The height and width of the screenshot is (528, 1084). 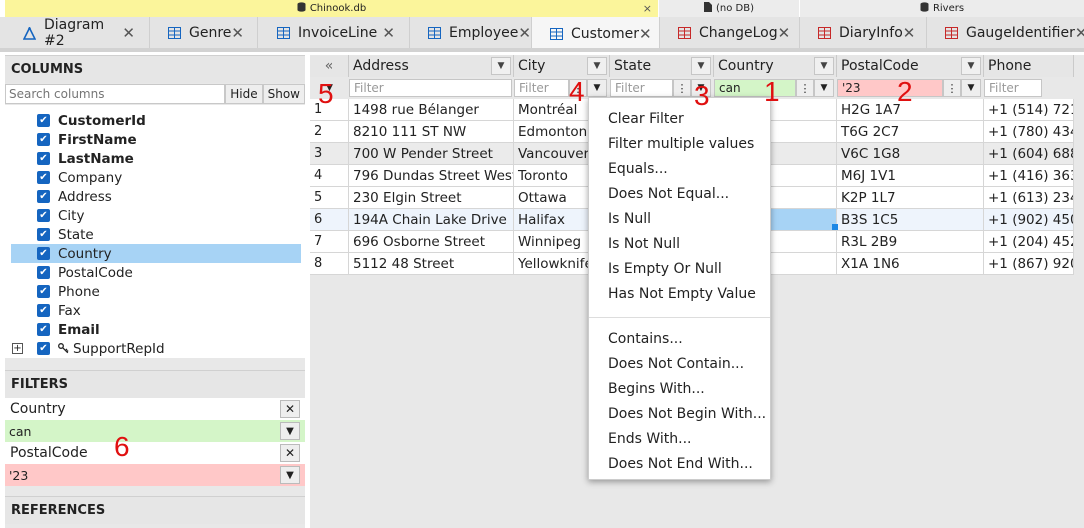 What do you see at coordinates (329, 154) in the screenshot?
I see `row-number: 3` at bounding box center [329, 154].